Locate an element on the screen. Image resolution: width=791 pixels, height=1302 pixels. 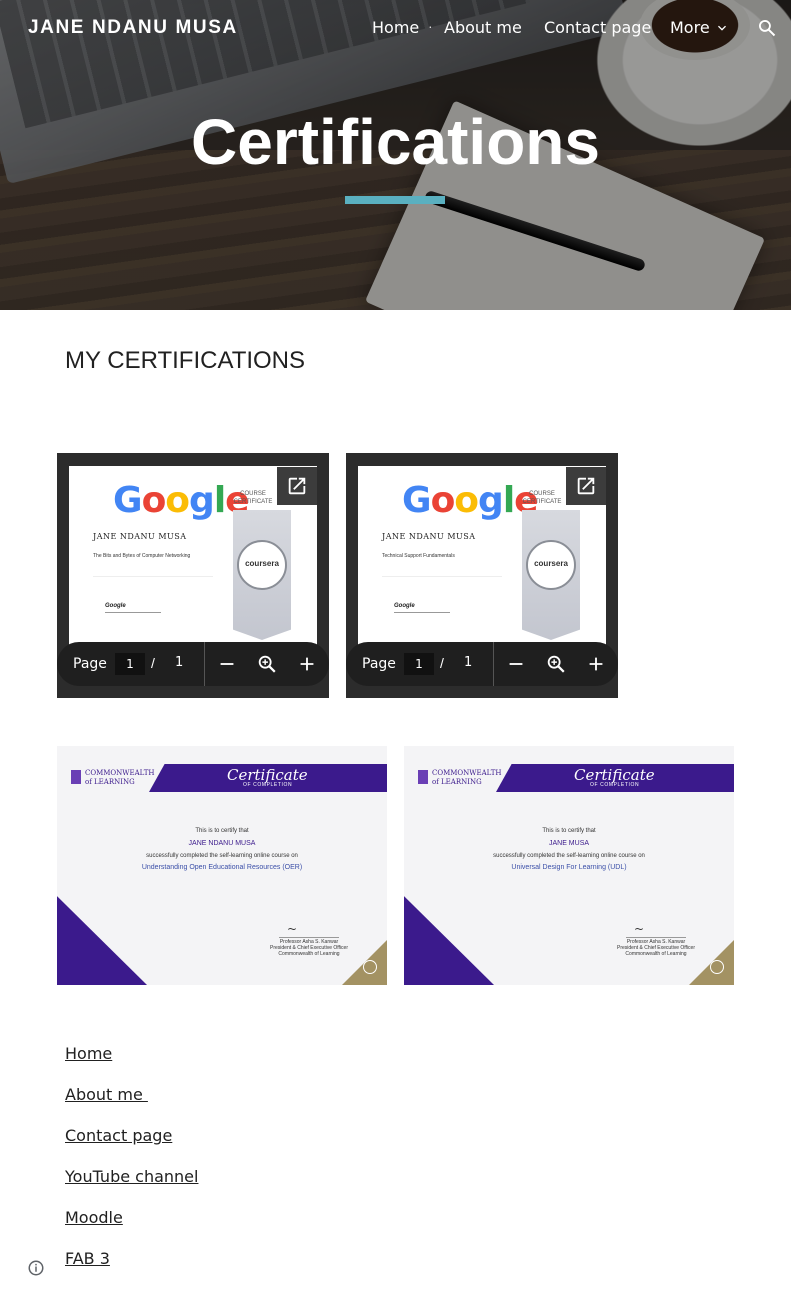
footer-link-fab3: FAB 3 is located at coordinates (87, 1258).